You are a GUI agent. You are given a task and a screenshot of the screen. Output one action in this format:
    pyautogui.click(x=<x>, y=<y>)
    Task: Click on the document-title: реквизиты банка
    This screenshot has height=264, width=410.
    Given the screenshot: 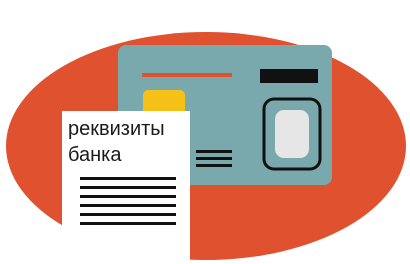 What is the action you would take?
    pyautogui.click(x=128, y=142)
    